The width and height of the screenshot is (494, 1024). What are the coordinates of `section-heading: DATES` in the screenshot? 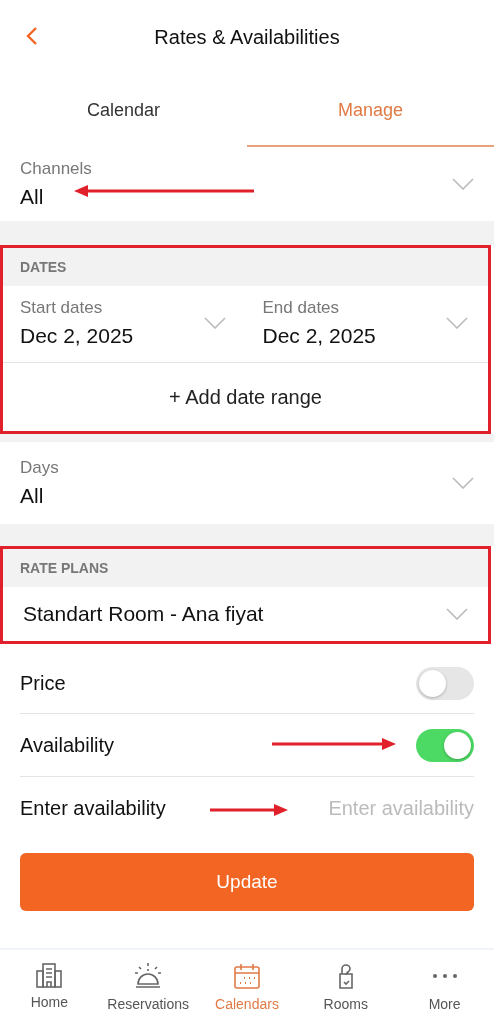 It's located at (245, 267).